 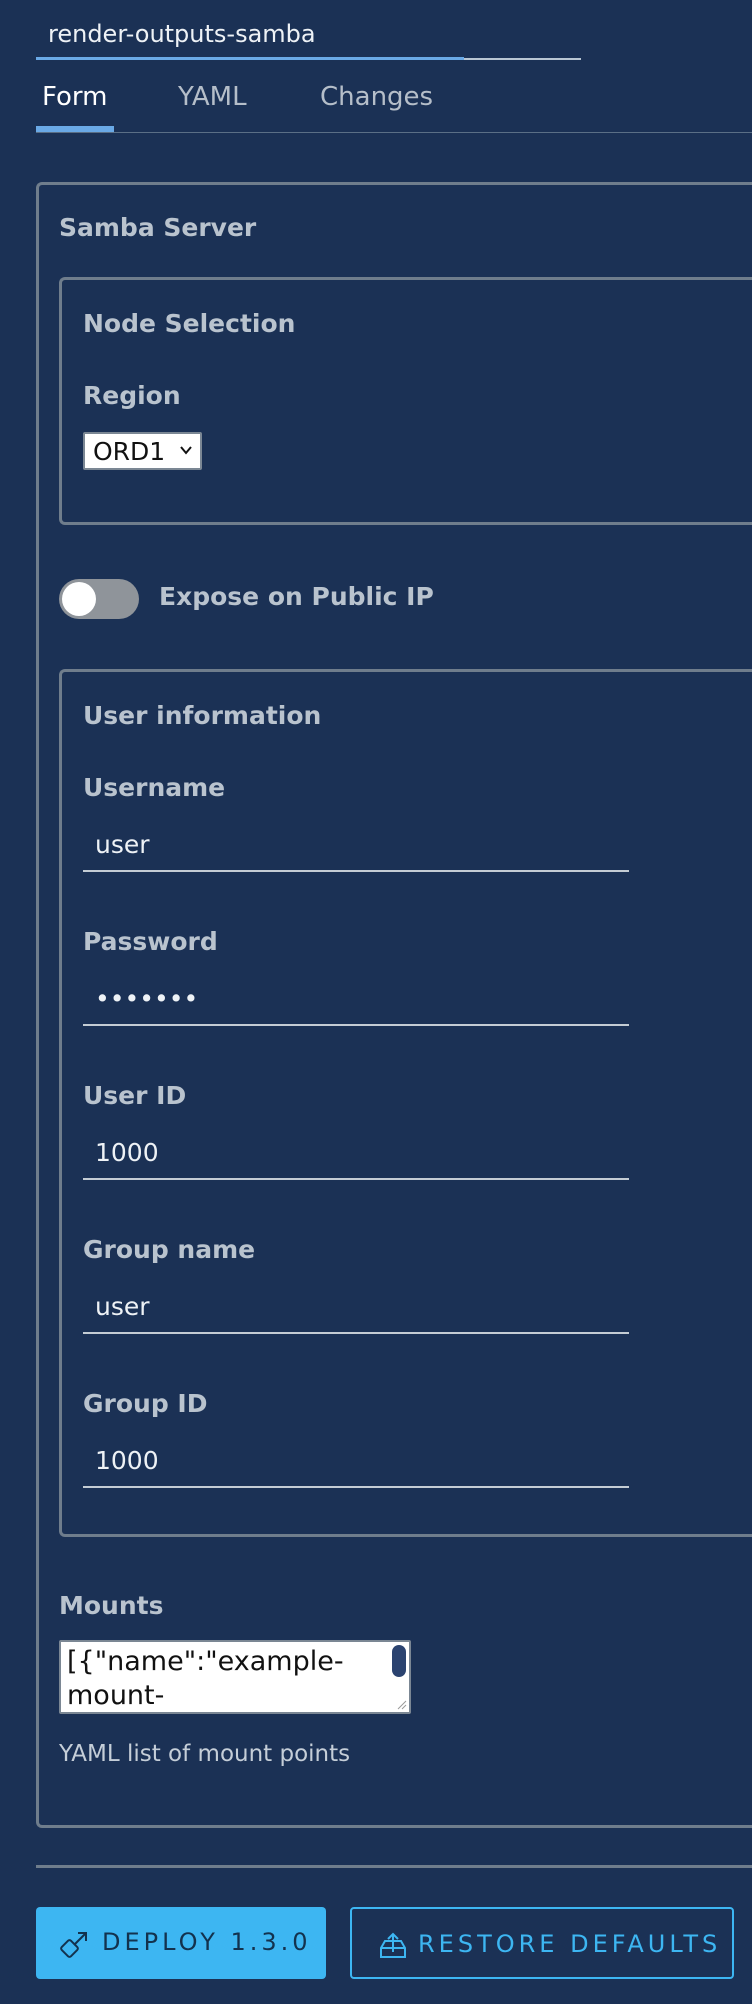 What do you see at coordinates (189, 323) in the screenshot?
I see `node-selection-title: Node Selection` at bounding box center [189, 323].